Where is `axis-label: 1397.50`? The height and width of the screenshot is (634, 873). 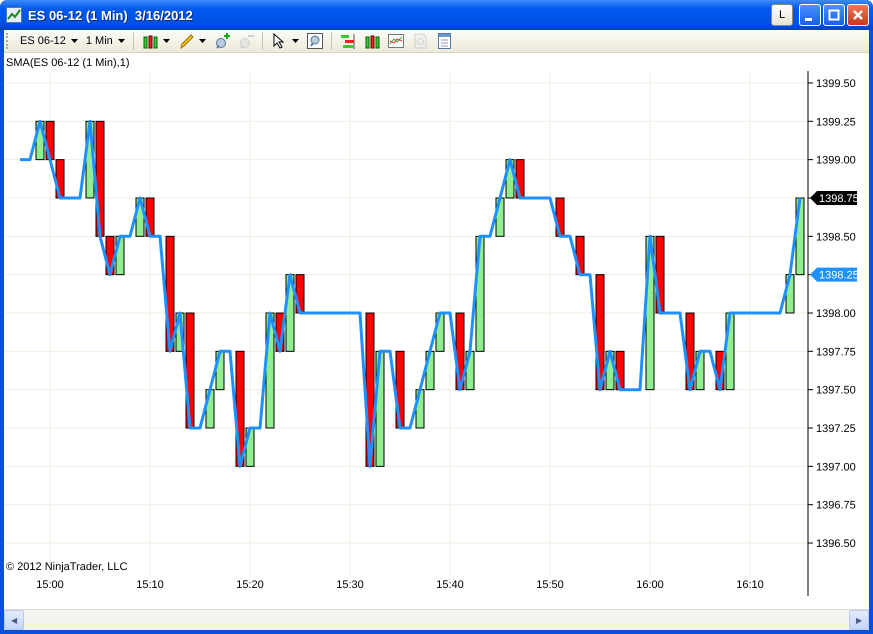
axis-label: 1397.50 is located at coordinates (836, 390).